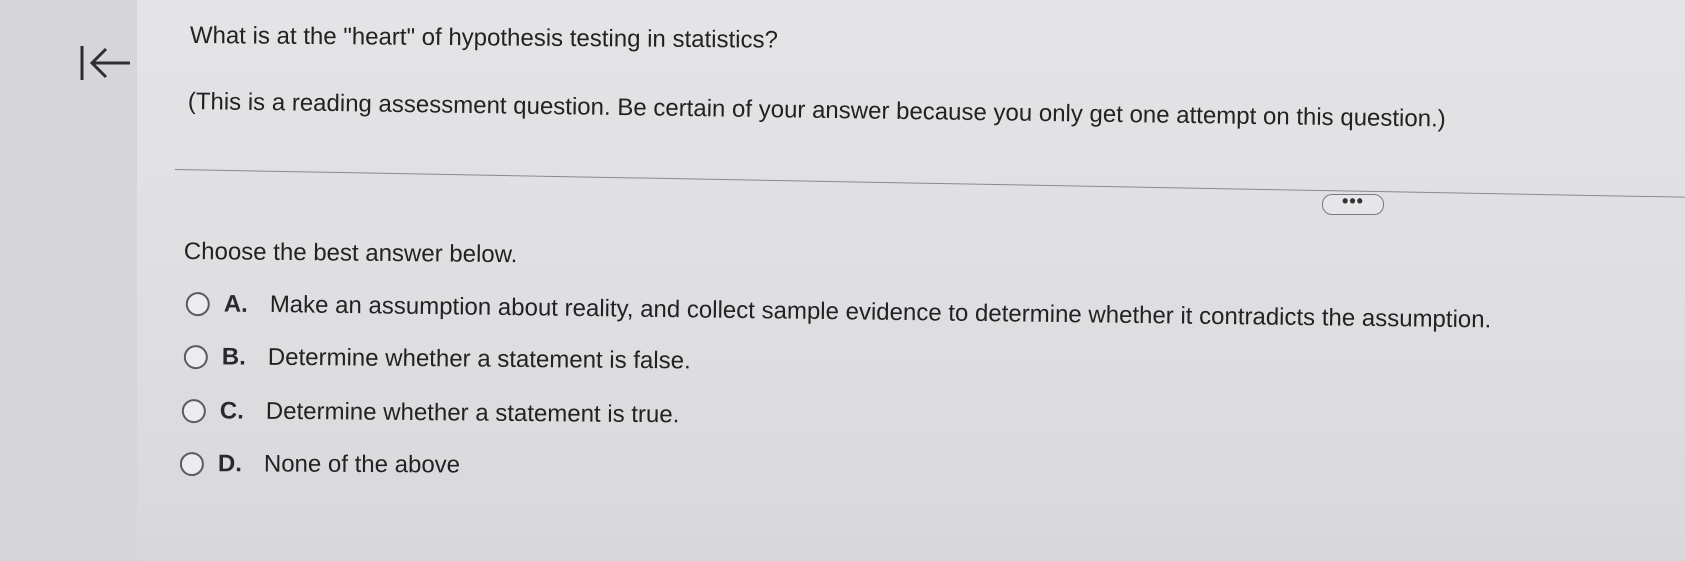  What do you see at coordinates (229, 464) in the screenshot?
I see `option-letter: D.` at bounding box center [229, 464].